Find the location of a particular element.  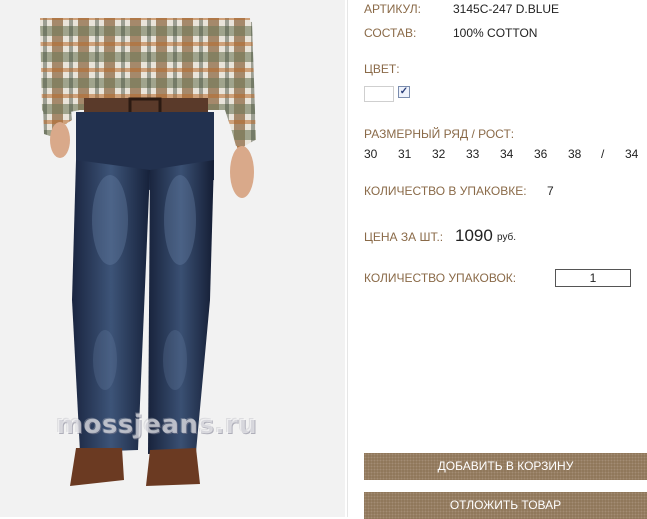

color-swatch is located at coordinates (379, 94).